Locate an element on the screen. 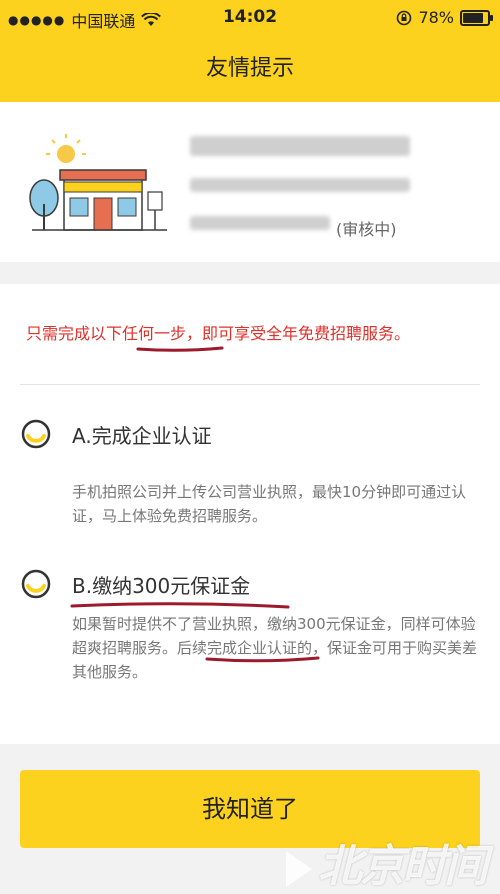 This screenshot has height=894, width=500. battery-icon is located at coordinates (476, 17).